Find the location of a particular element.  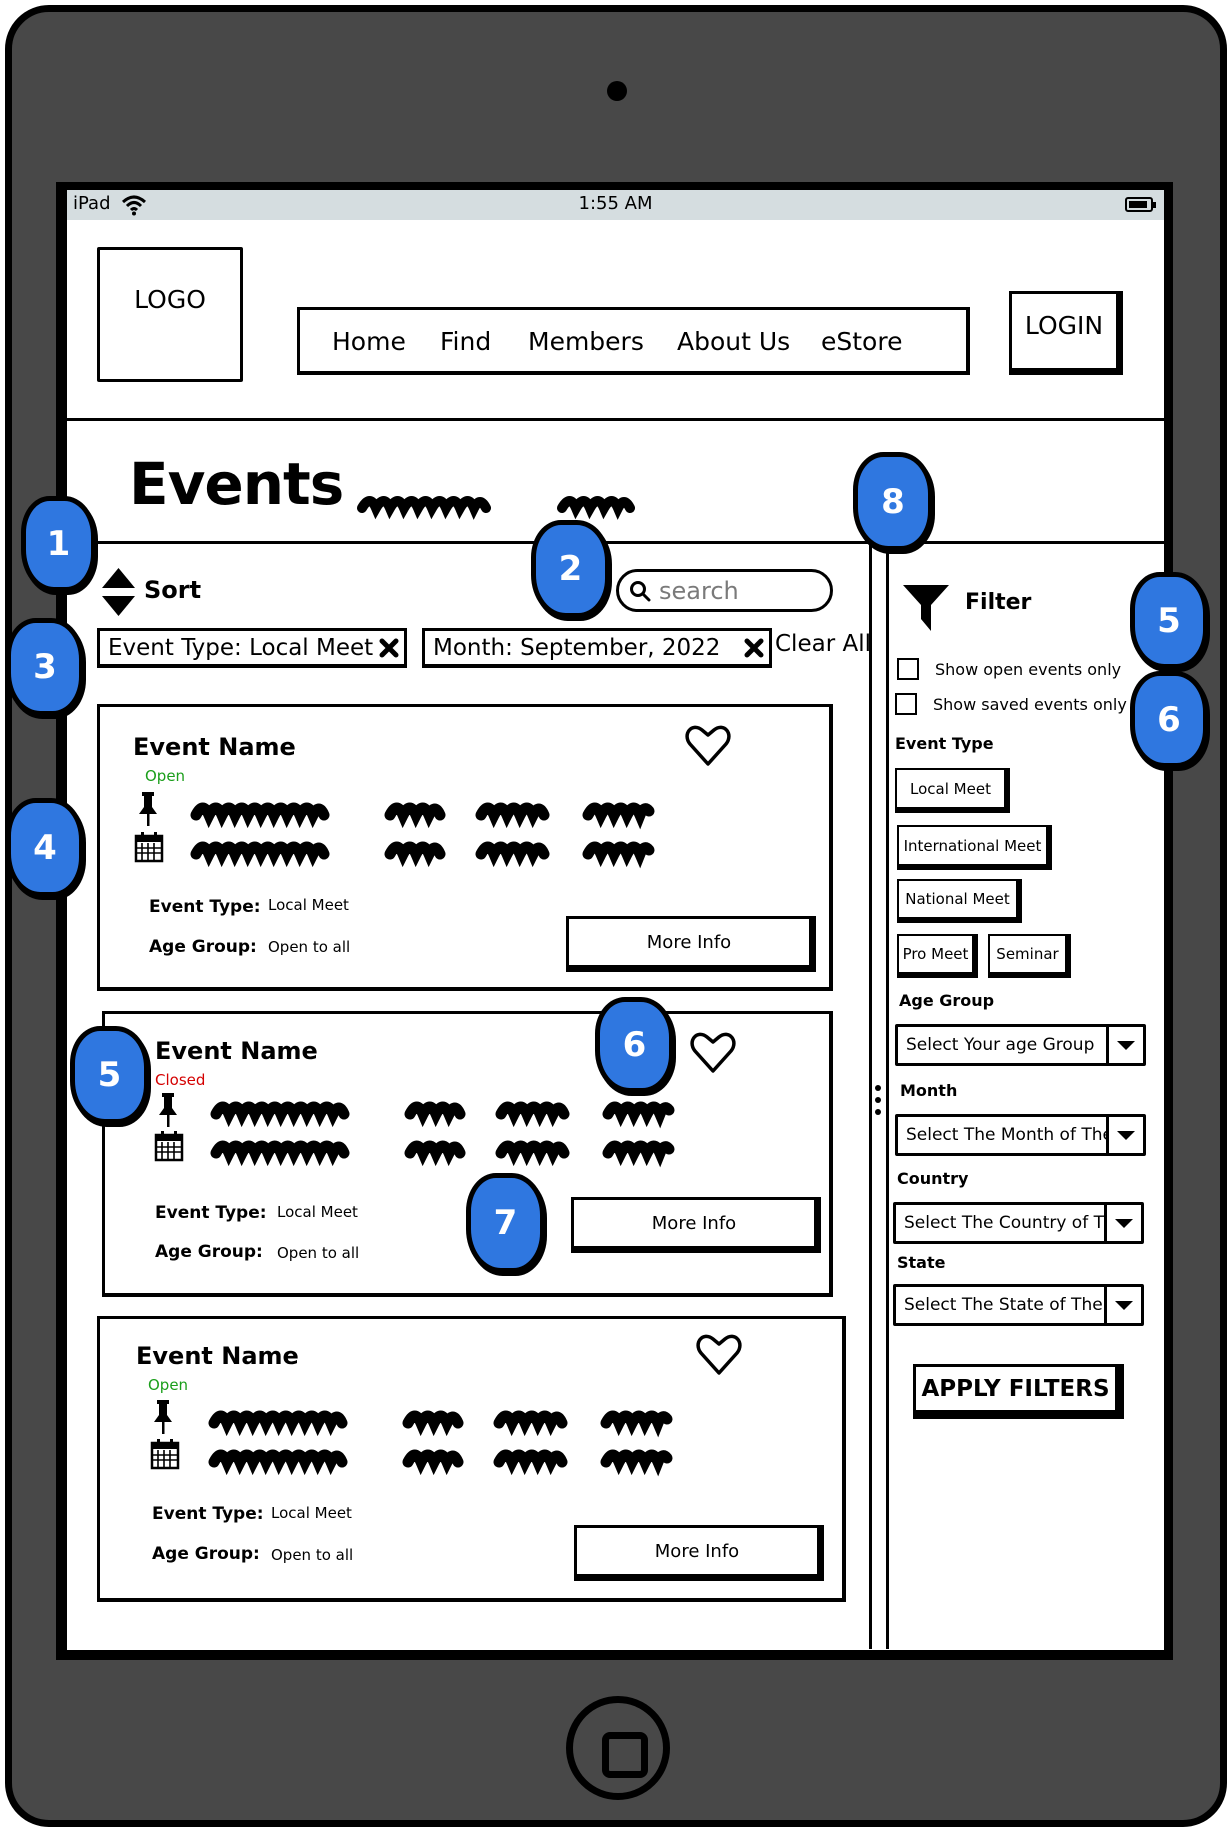

annotation-badge: 1 is located at coordinates (58, 544).